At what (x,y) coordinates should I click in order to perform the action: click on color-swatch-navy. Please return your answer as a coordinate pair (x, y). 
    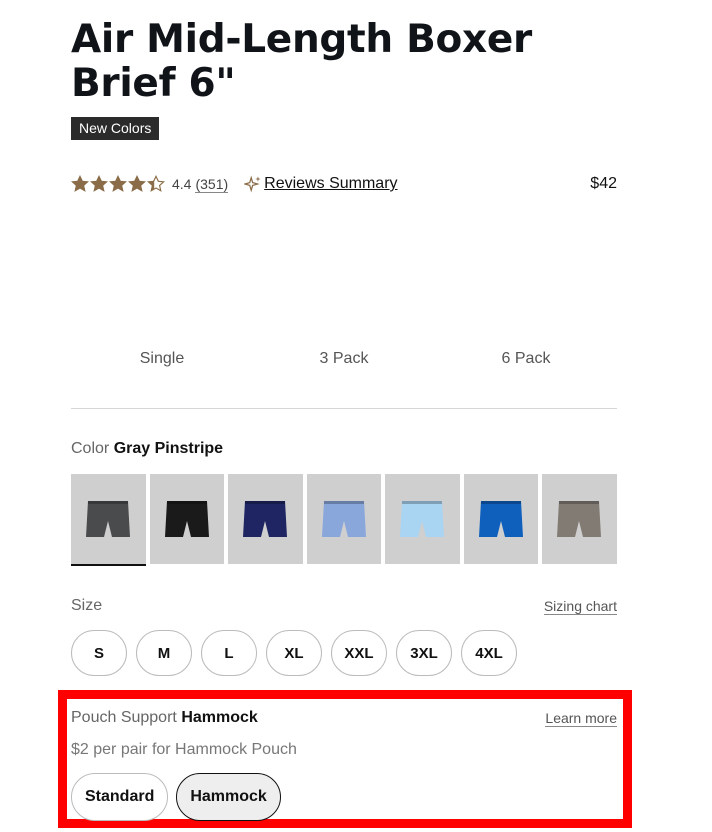
    Looking at the image, I should click on (265, 519).